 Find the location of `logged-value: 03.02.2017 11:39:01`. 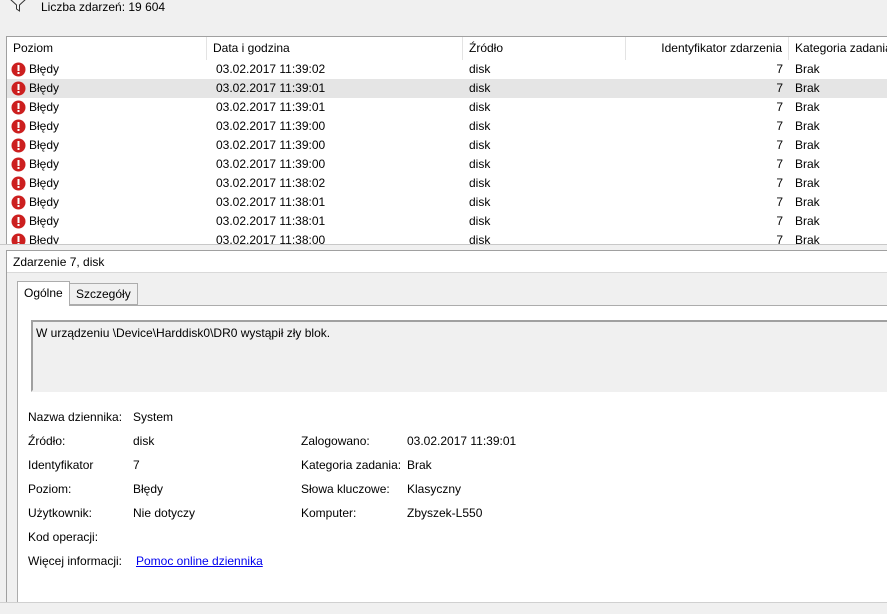

logged-value: 03.02.2017 11:39:01 is located at coordinates (462, 441).